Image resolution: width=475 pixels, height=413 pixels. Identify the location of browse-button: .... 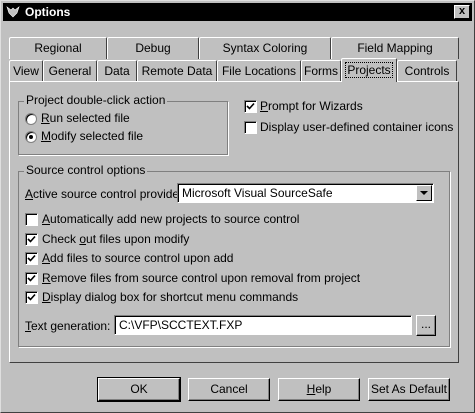
(426, 325).